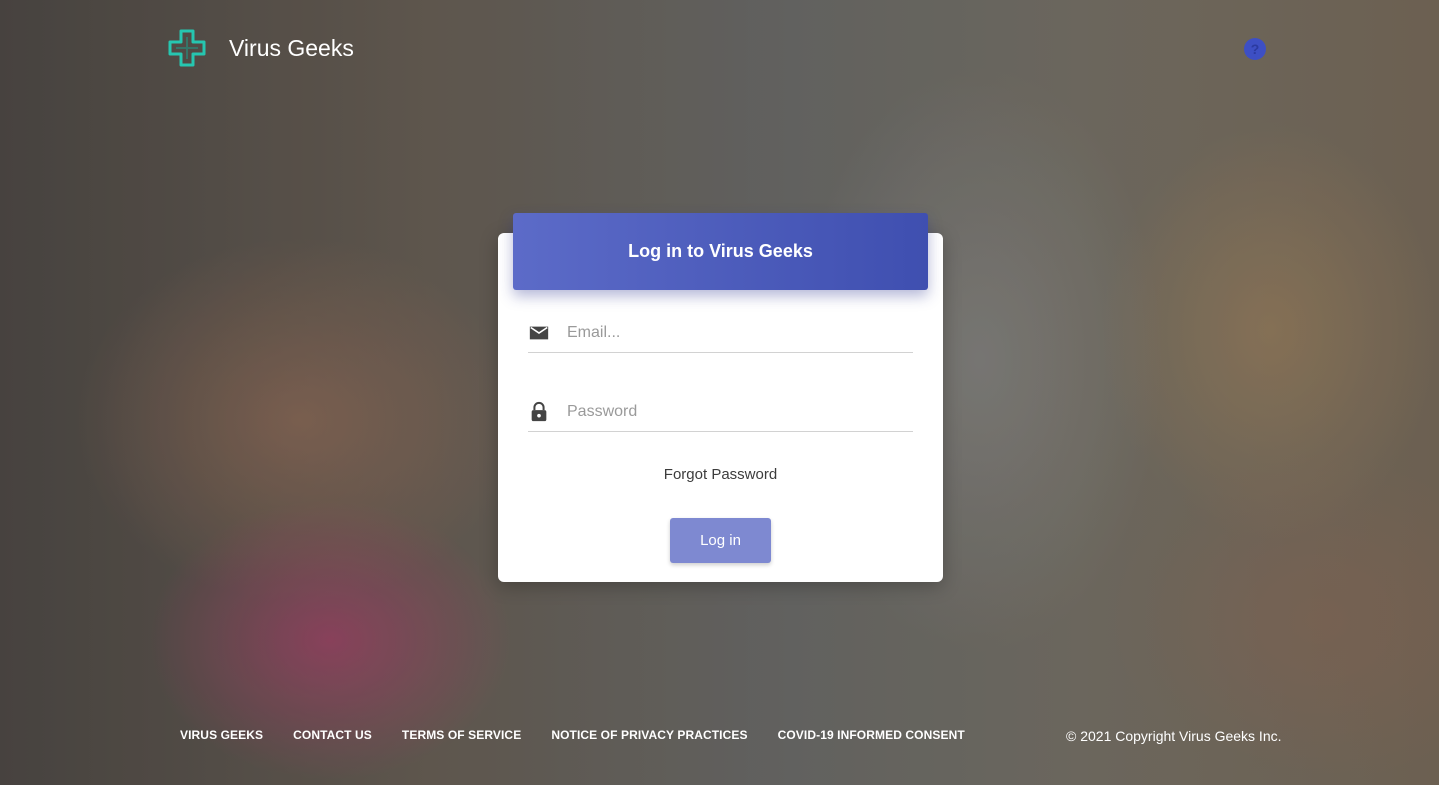  I want to click on medical-cross-icon, so click(187, 48).